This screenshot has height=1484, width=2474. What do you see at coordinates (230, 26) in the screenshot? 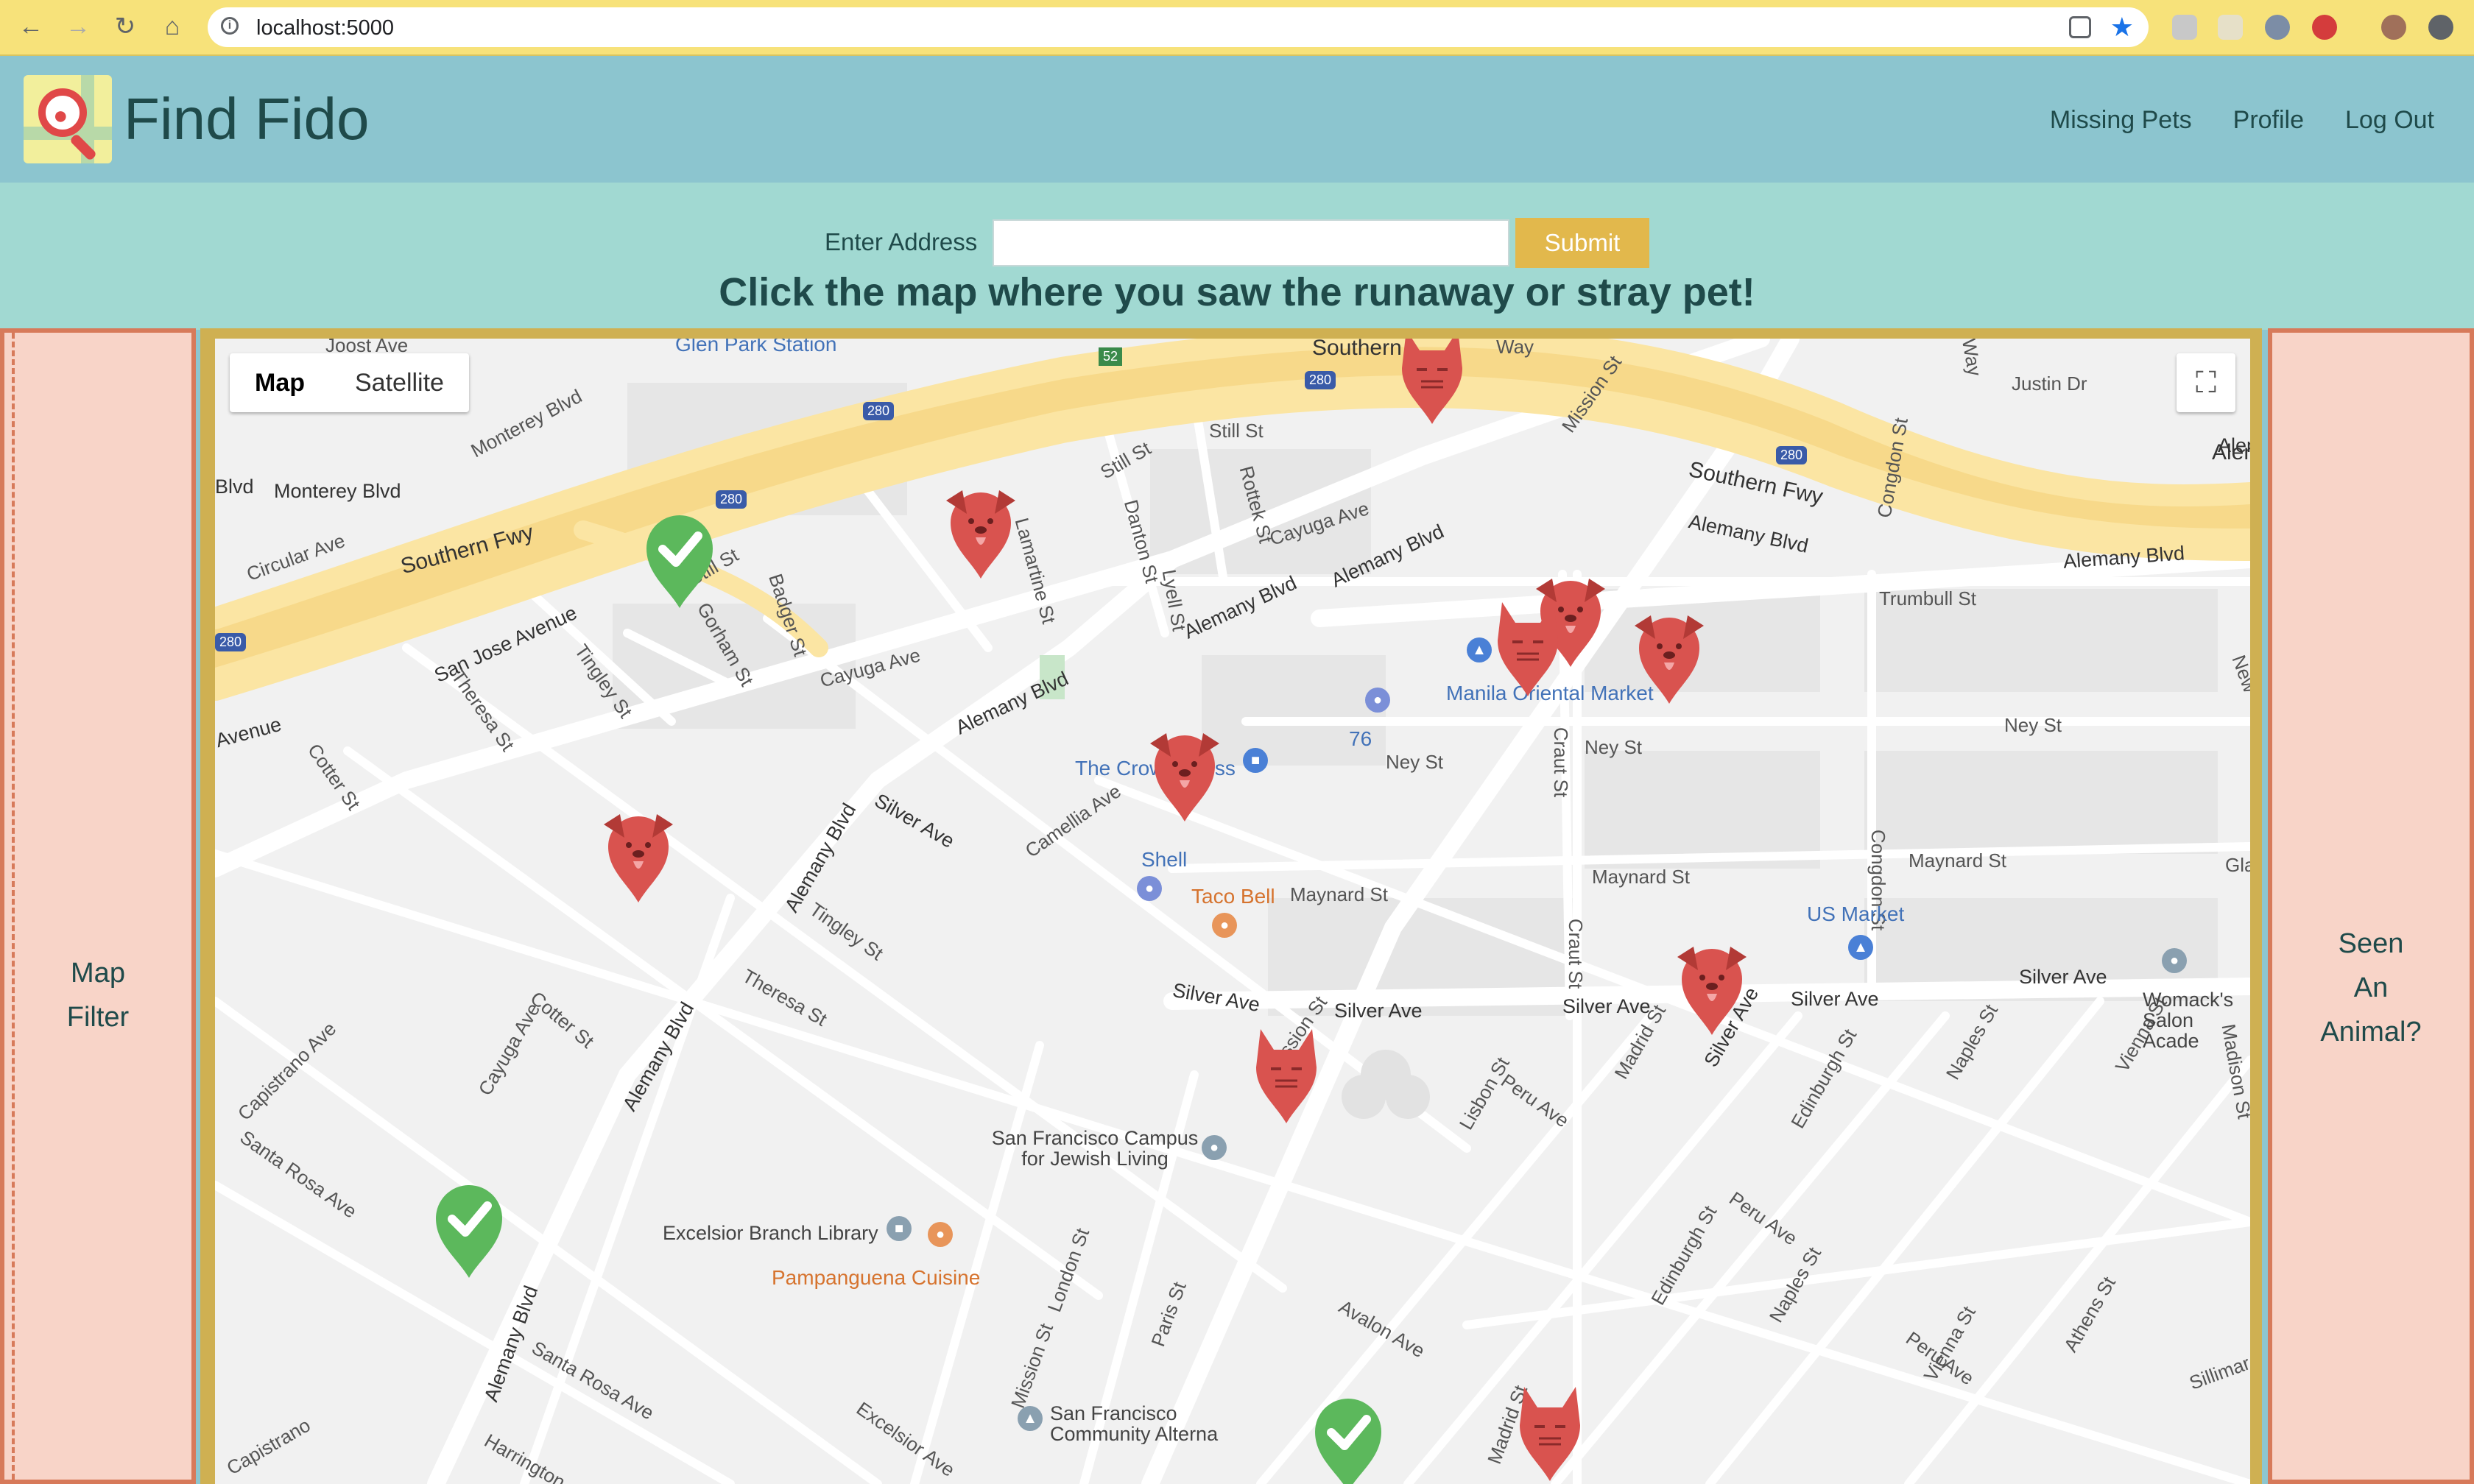
I see `site-info-icon: i` at bounding box center [230, 26].